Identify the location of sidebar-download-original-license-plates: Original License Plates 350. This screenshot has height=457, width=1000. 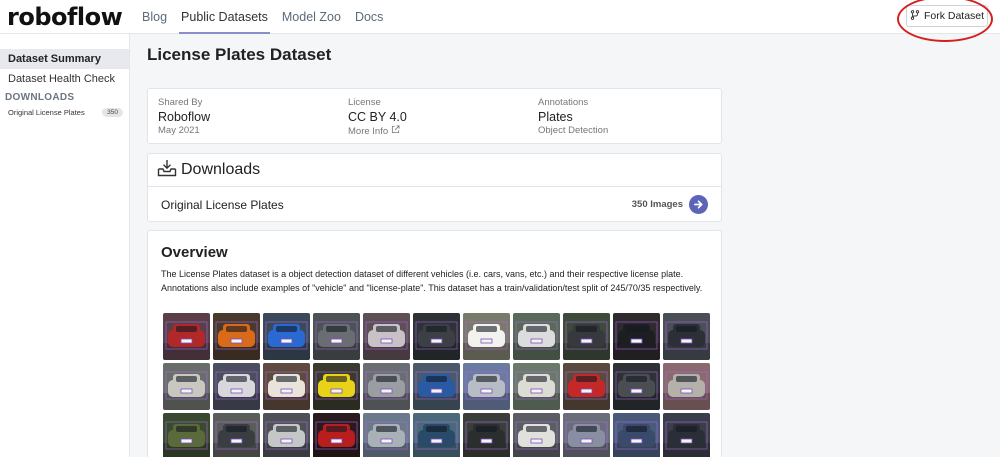
(64, 112).